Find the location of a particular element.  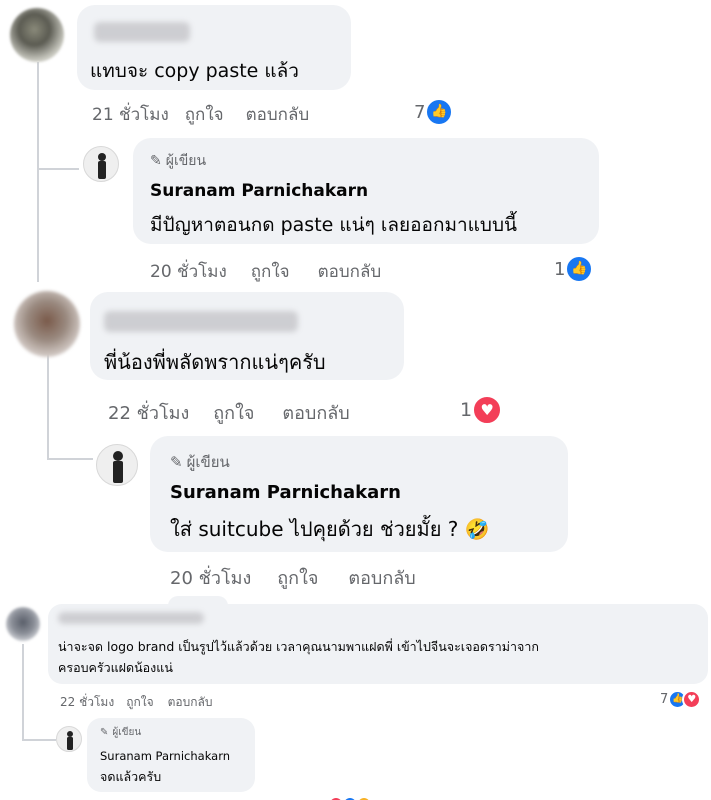

reaction-count: 1 ♥ is located at coordinates (481, 410).